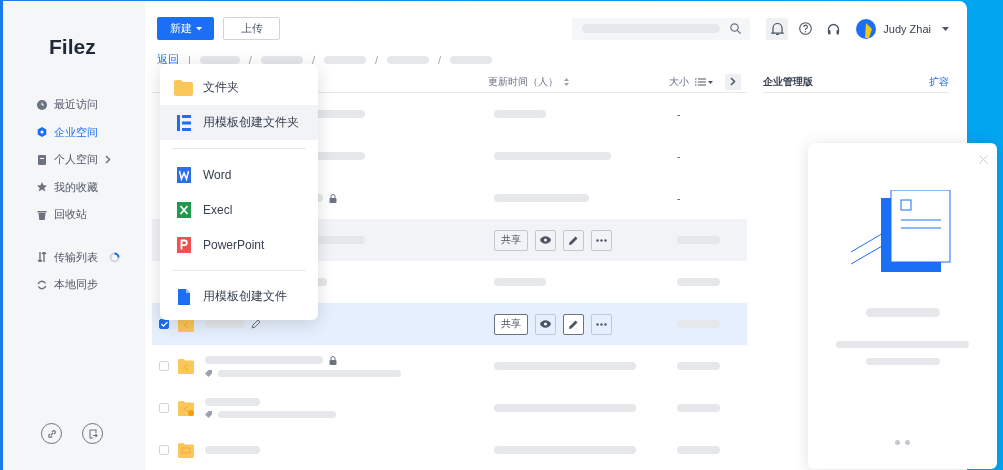  I want to click on chevron-right-icon, so click(733, 81).